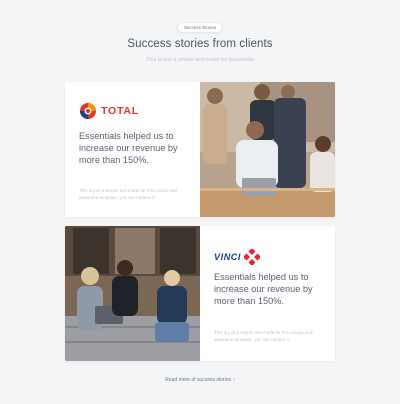 Image resolution: width=400 pixels, height=404 pixels. I want to click on vinci-logo-text: VINCI, so click(228, 257).